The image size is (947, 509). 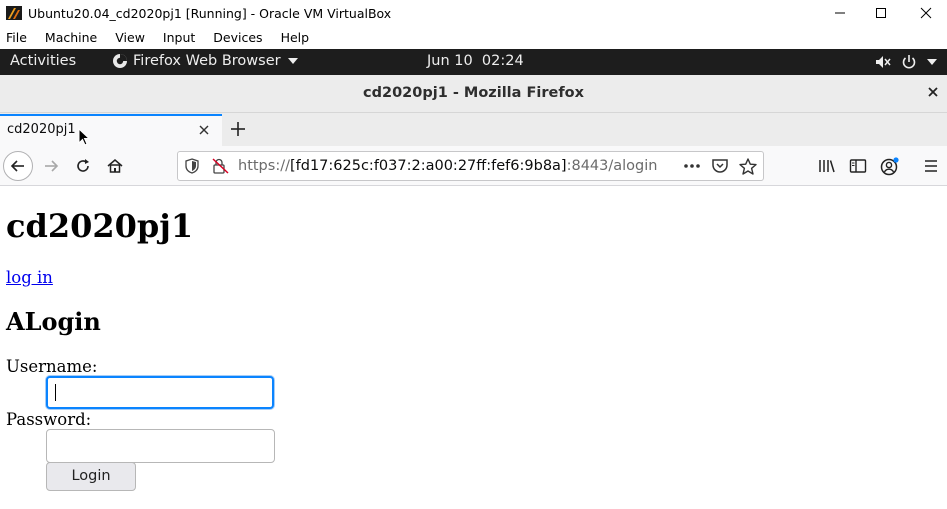 I want to click on app-menu: Firefox Web Browser, so click(x=205, y=61).